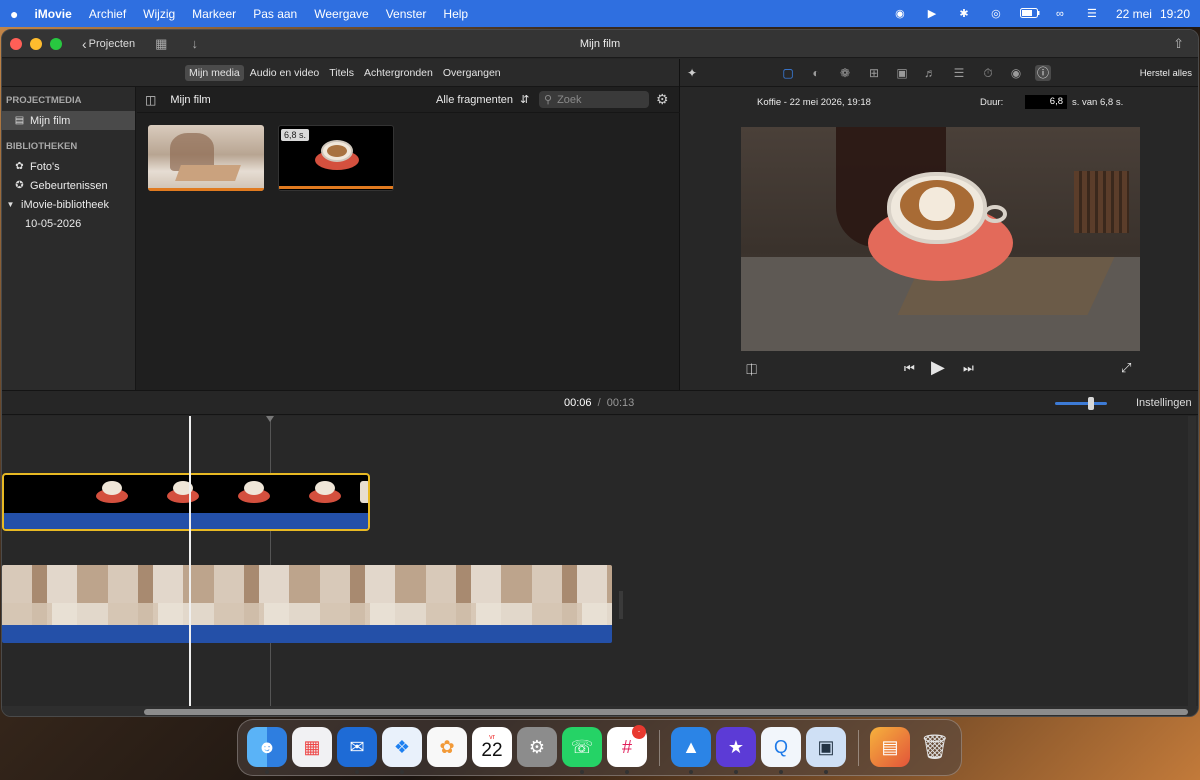 The image size is (1200, 780). Describe the element at coordinates (492, 747) in the screenshot. I see `calendar-icon: vr 22` at that location.